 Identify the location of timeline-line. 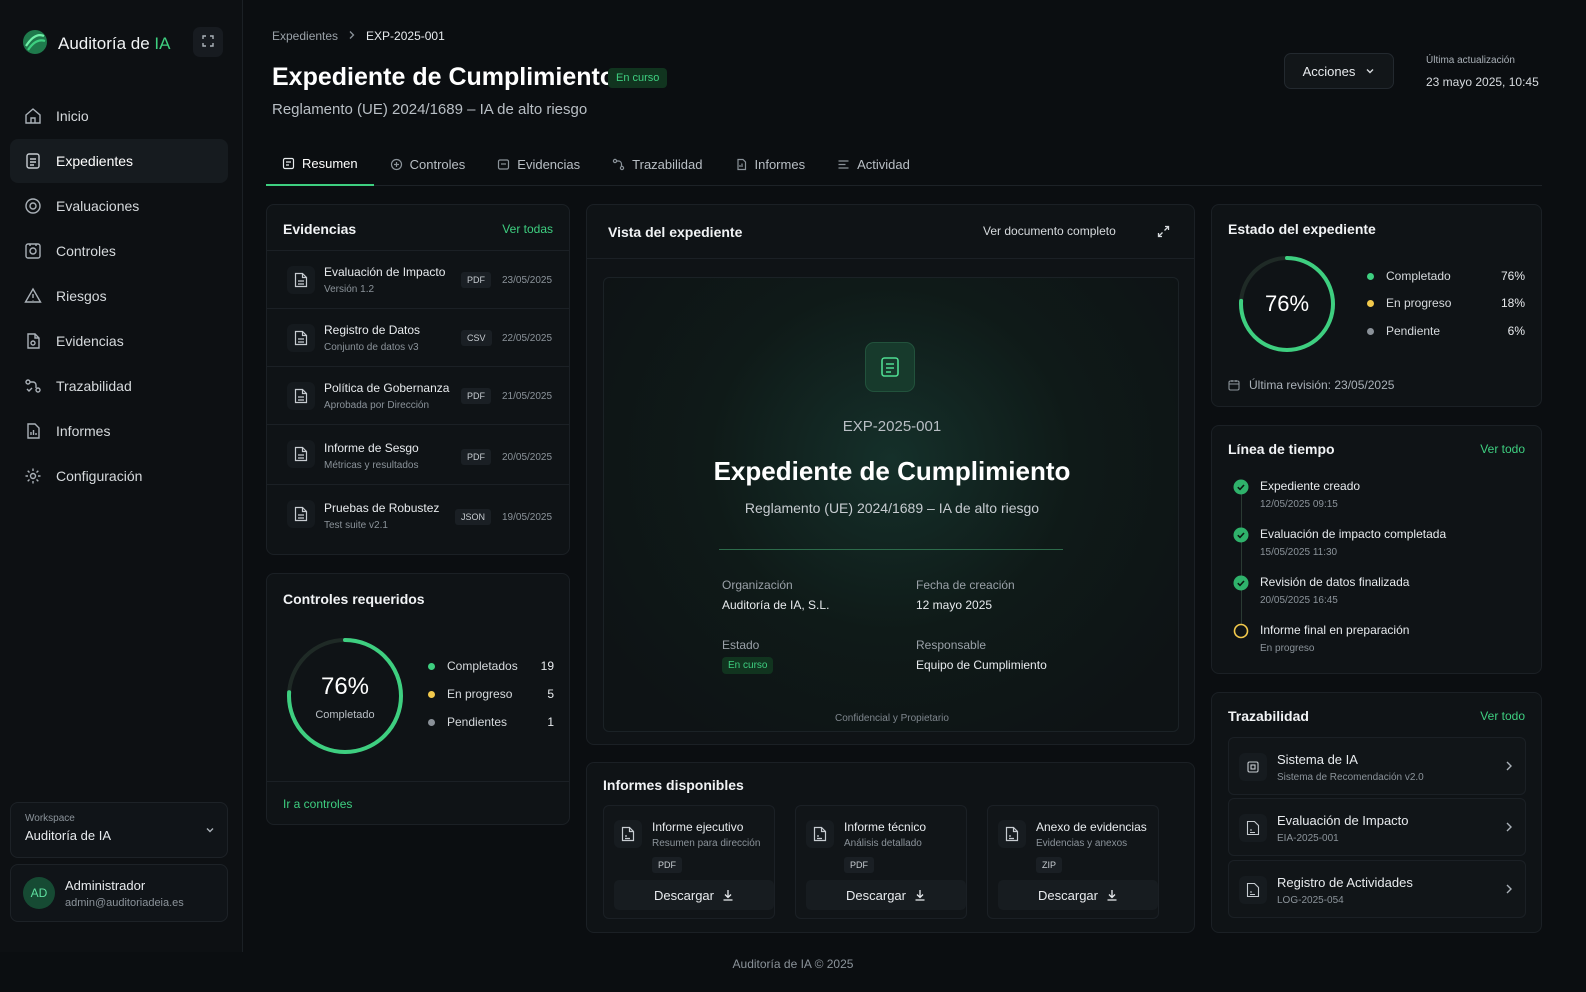
(1241, 564).